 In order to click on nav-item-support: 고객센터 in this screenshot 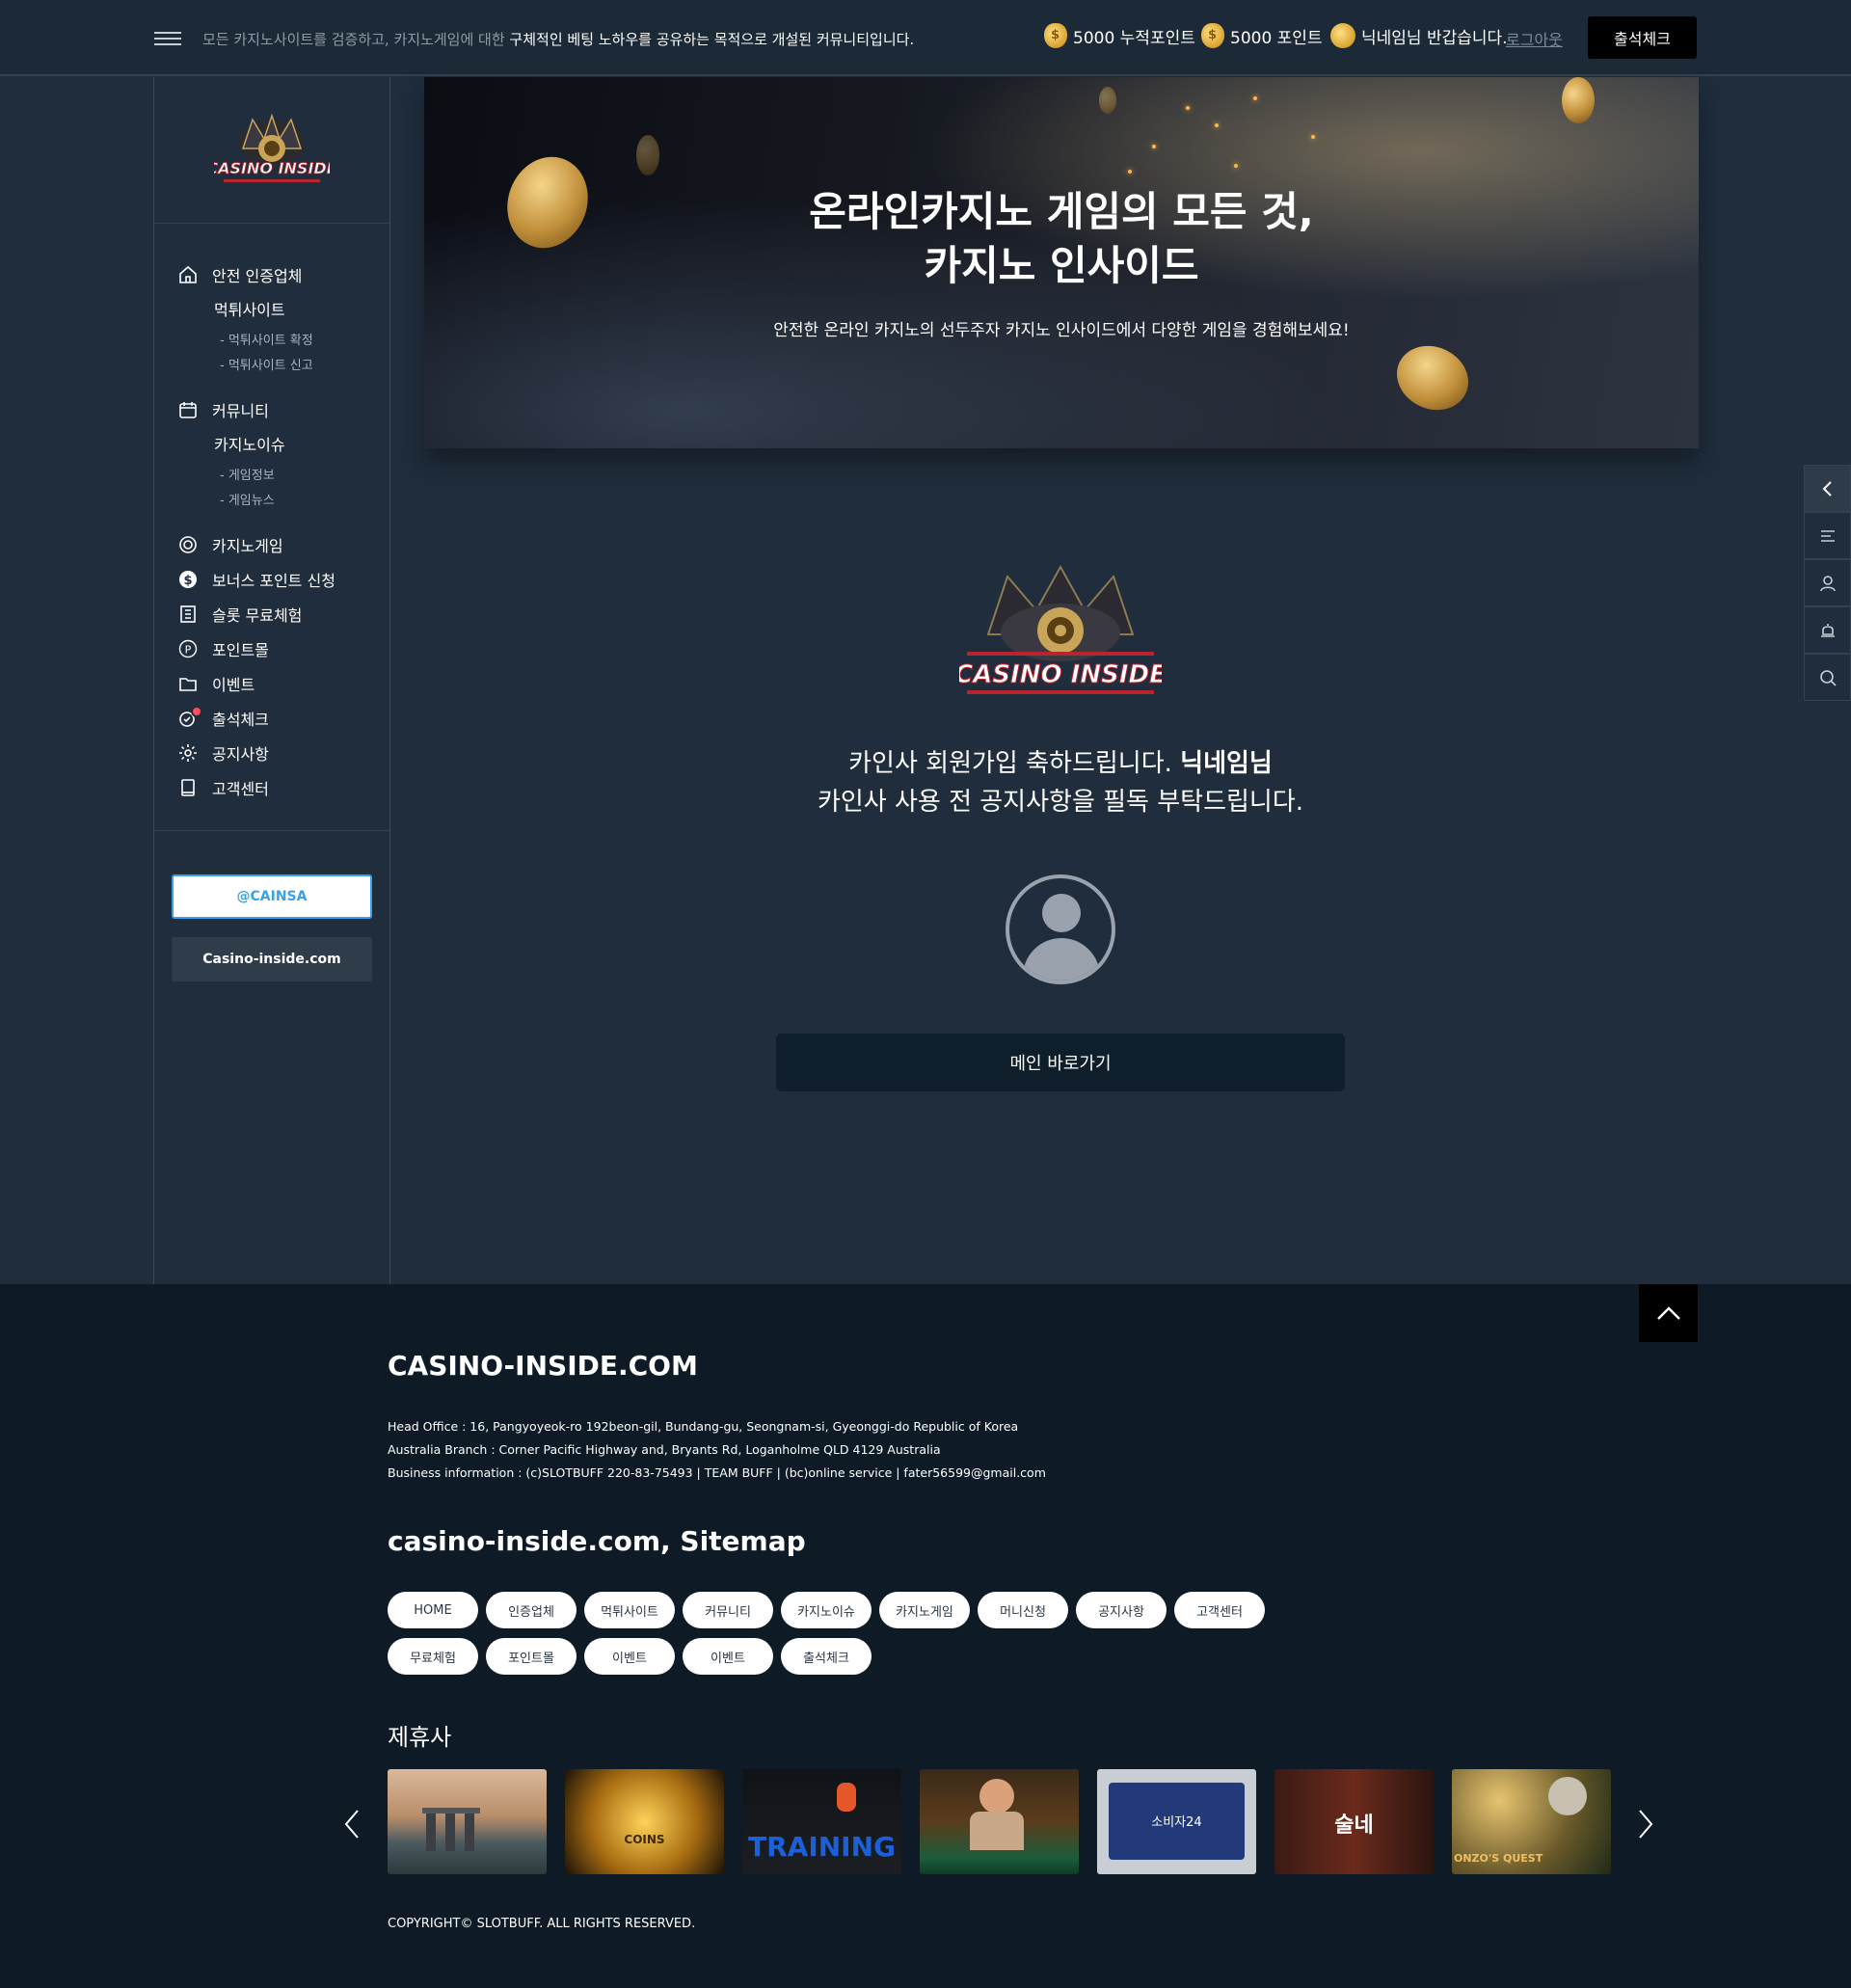, I will do `click(223, 788)`.